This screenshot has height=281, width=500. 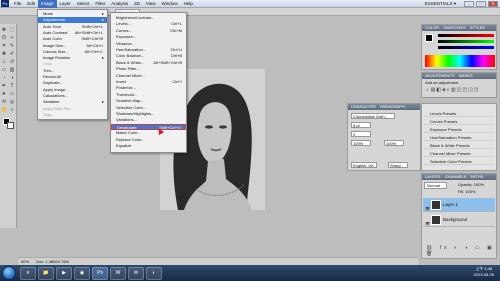 I want to click on system-clock: 上午 1:46 2013-06-26, so click(x=484, y=272).